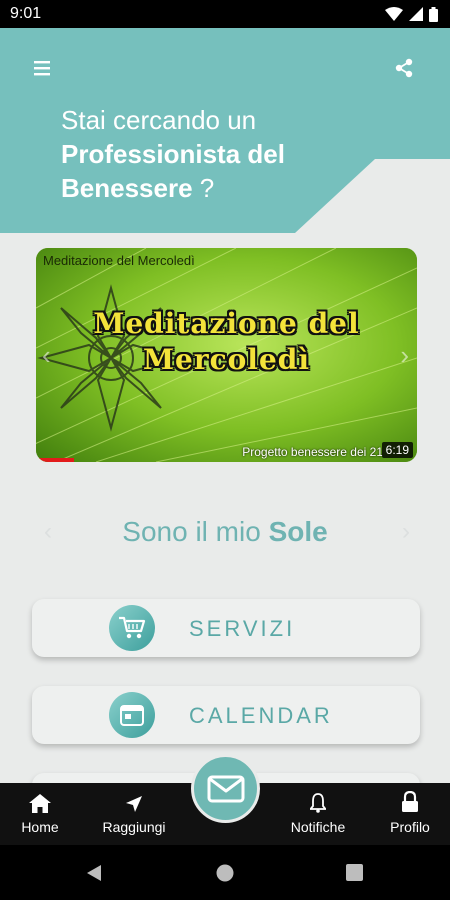 This screenshot has height=900, width=450. I want to click on nav-profilo: Profilo, so click(410, 814).